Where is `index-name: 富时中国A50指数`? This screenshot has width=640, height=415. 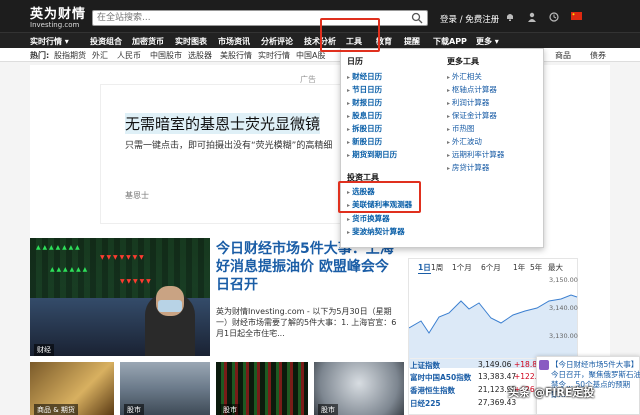
index-name: 富时中国A50指数 is located at coordinates (440, 377).